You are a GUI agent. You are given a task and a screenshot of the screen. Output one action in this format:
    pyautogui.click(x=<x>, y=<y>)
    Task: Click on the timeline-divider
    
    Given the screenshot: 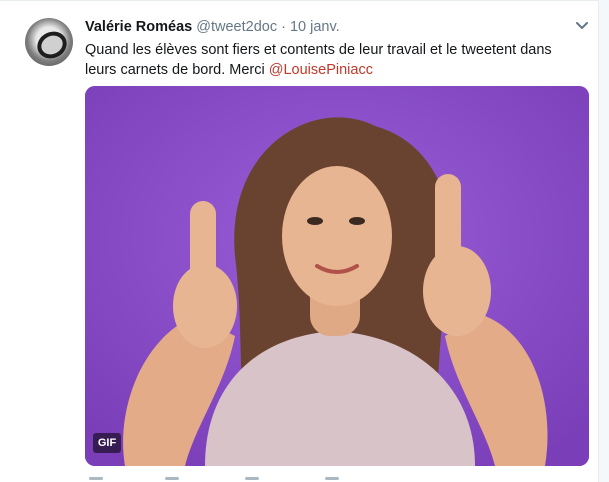 What is the action you would take?
    pyautogui.click(x=304, y=0)
    